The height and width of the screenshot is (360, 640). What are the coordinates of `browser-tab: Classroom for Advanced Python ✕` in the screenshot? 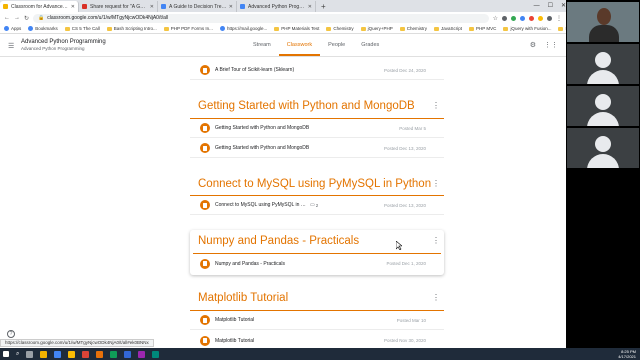 It's located at (39, 6).